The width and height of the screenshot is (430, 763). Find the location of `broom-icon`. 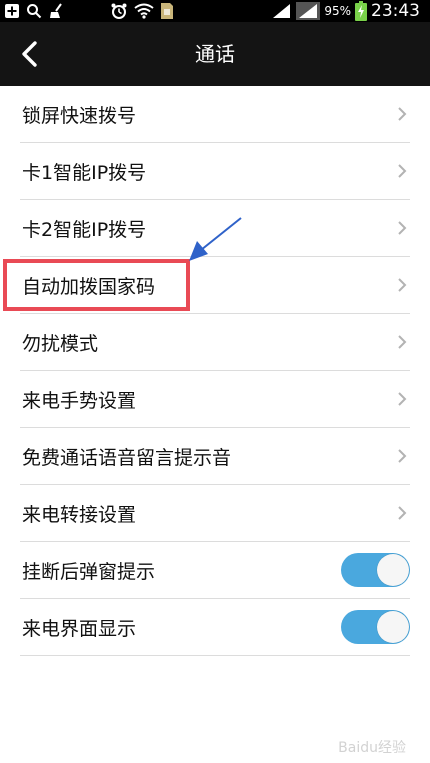

broom-icon is located at coordinates (56, 11).